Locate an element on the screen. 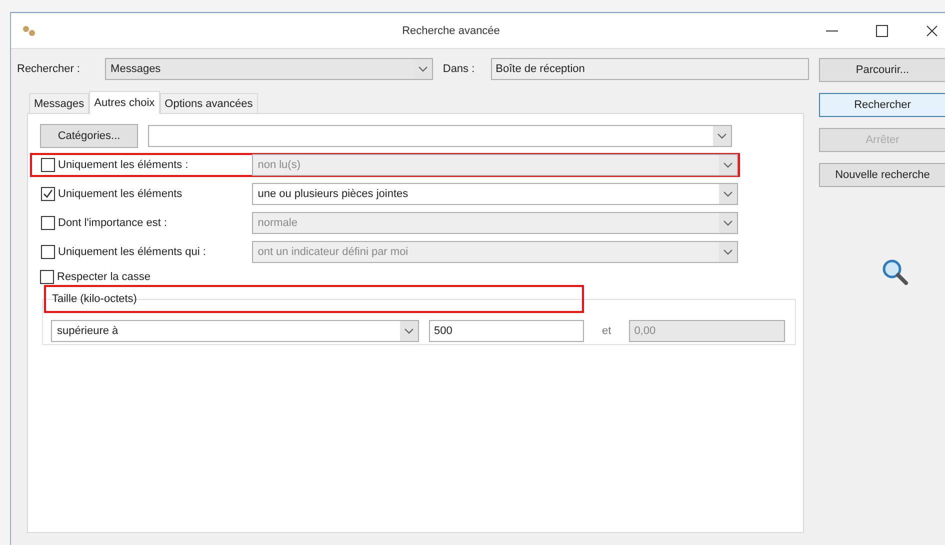 This screenshot has width=945, height=545. criterion-label: Uniquement les éléments : is located at coordinates (124, 165).